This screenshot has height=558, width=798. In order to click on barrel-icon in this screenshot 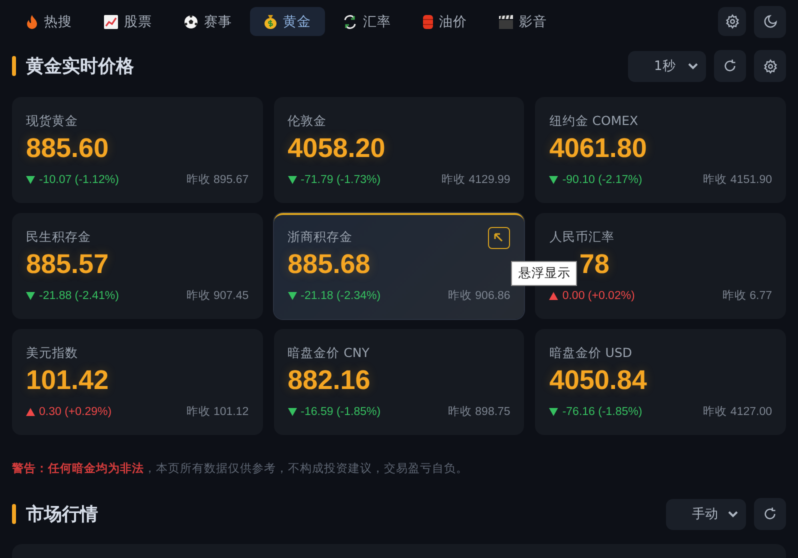, I will do `click(428, 21)`.